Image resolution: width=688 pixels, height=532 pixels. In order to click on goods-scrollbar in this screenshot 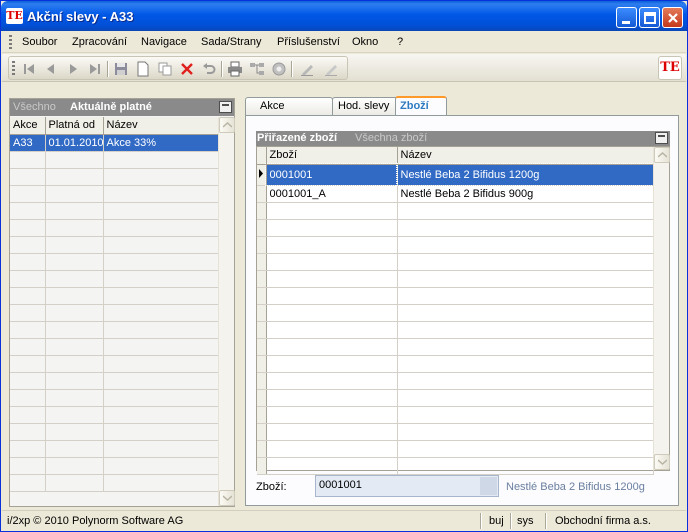, I will do `click(661, 308)`.